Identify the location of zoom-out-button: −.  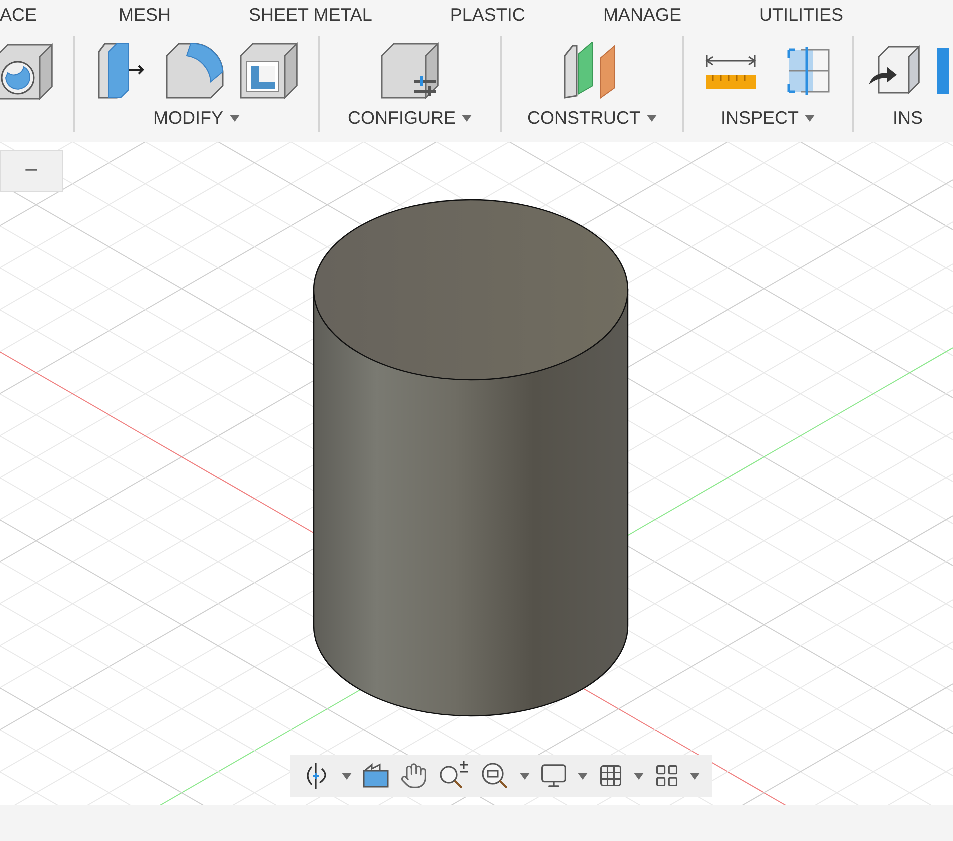
(31, 171).